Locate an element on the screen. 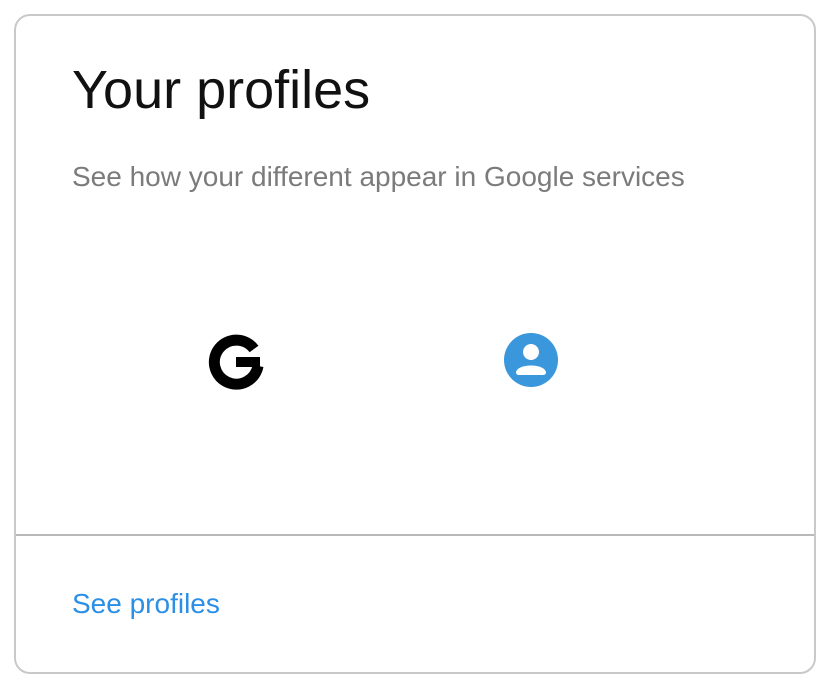 The width and height of the screenshot is (831, 687). see-profiles-link: See profiles is located at coordinates (146, 604).